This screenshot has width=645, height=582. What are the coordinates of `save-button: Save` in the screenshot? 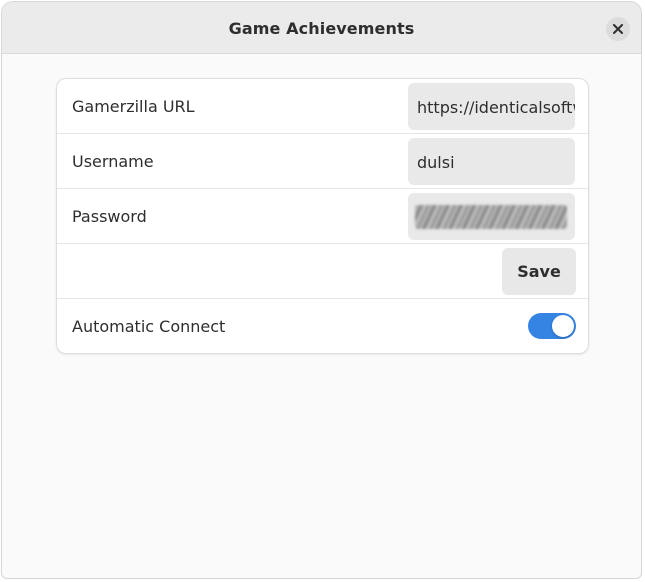 It's located at (539, 271).